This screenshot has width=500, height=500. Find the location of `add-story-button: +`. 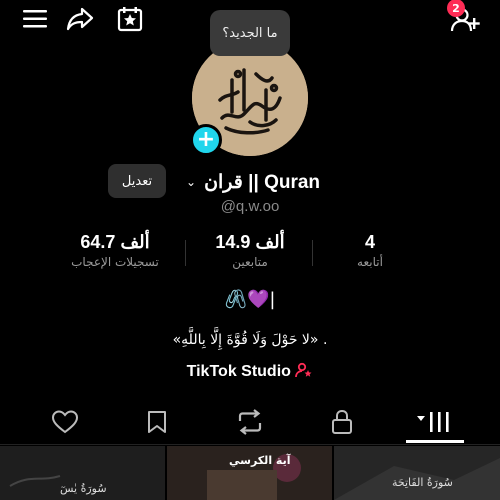

add-story-button: + is located at coordinates (206, 140).